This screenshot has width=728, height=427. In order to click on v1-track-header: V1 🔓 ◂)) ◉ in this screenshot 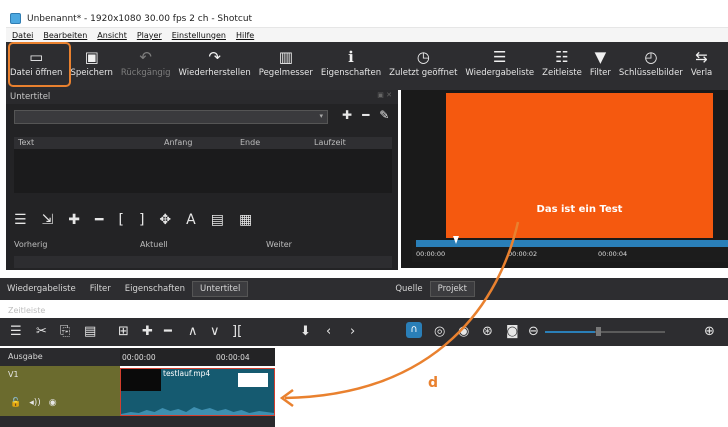, I will do `click(60, 391)`.